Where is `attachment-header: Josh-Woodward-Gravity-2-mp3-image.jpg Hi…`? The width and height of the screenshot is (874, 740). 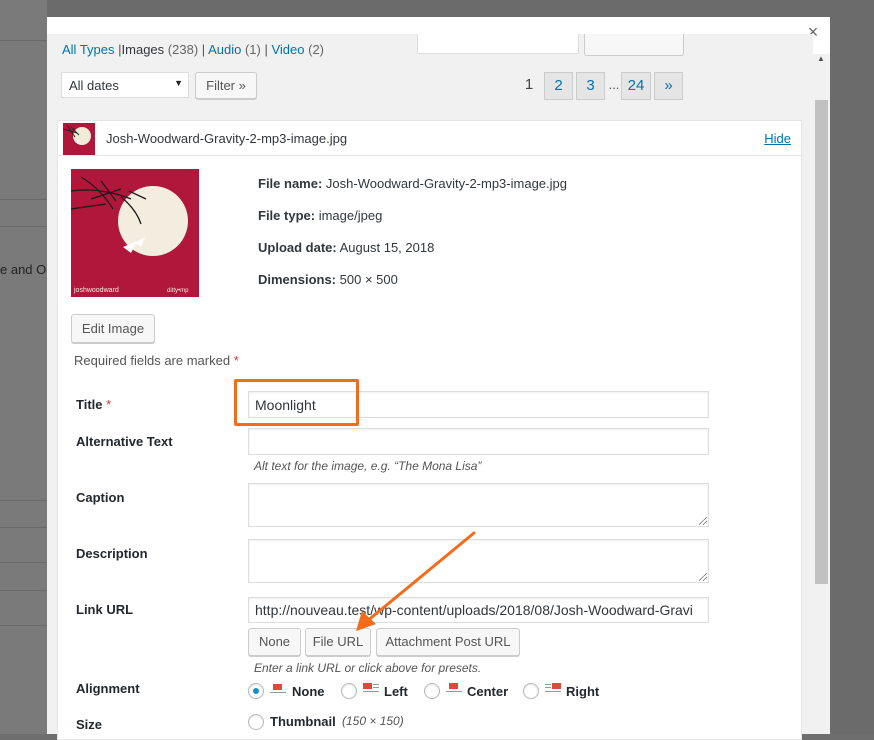 attachment-header: Josh-Woodward-Gravity-2-mp3-image.jpg Hi… is located at coordinates (429, 138).